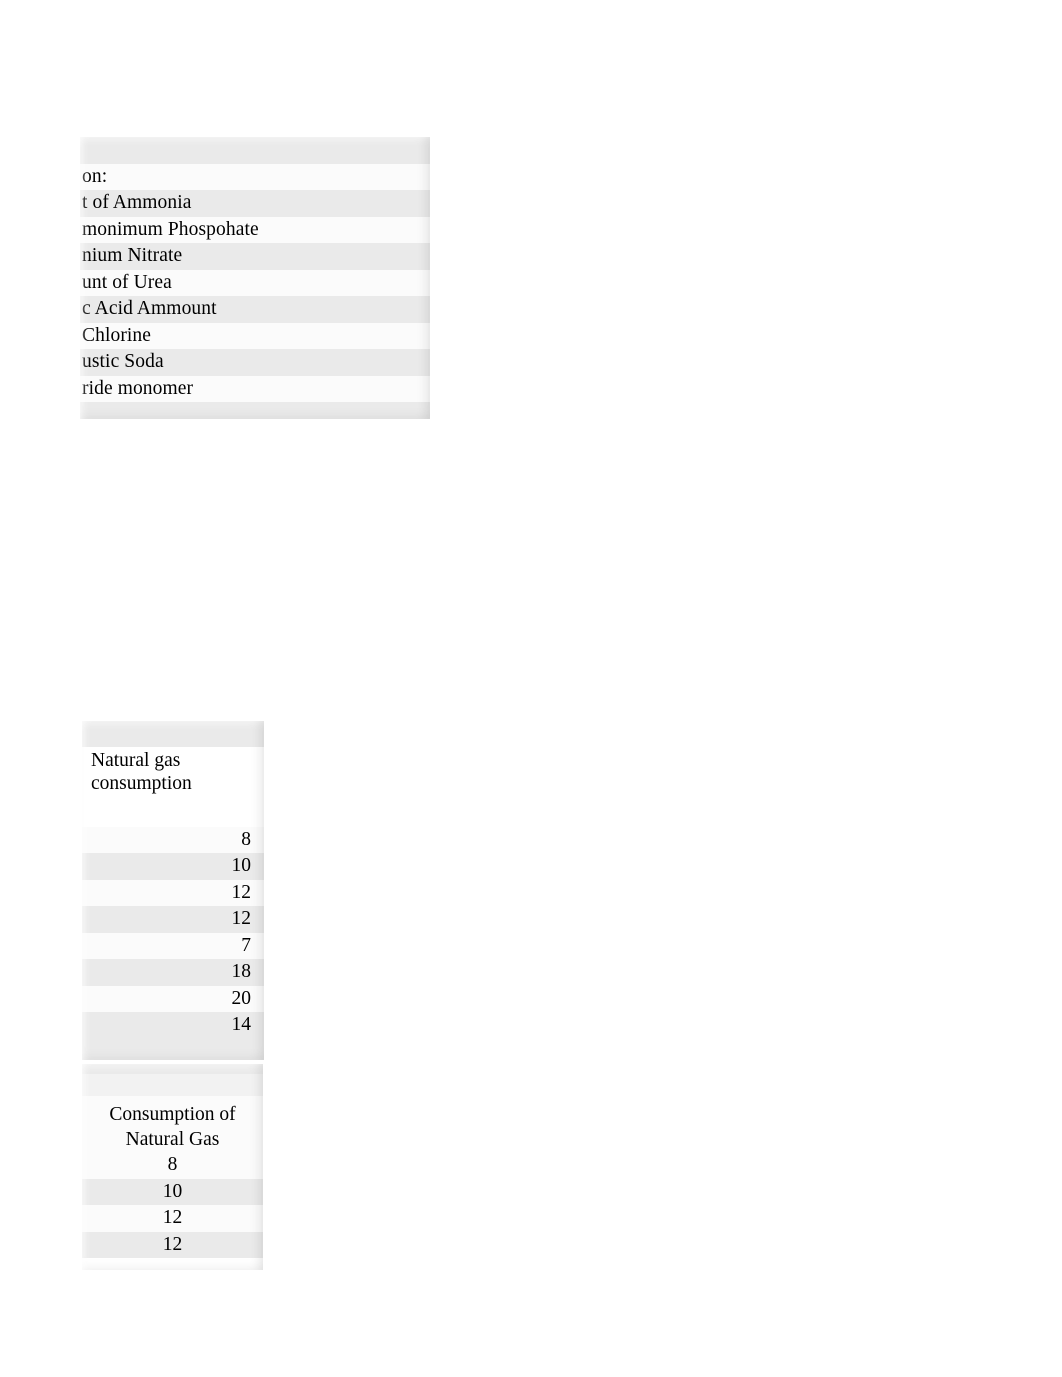 Image resolution: width=1062 pixels, height=1377 pixels. Describe the element at coordinates (255, 335) in the screenshot. I see `table-row: Chlorine` at that location.